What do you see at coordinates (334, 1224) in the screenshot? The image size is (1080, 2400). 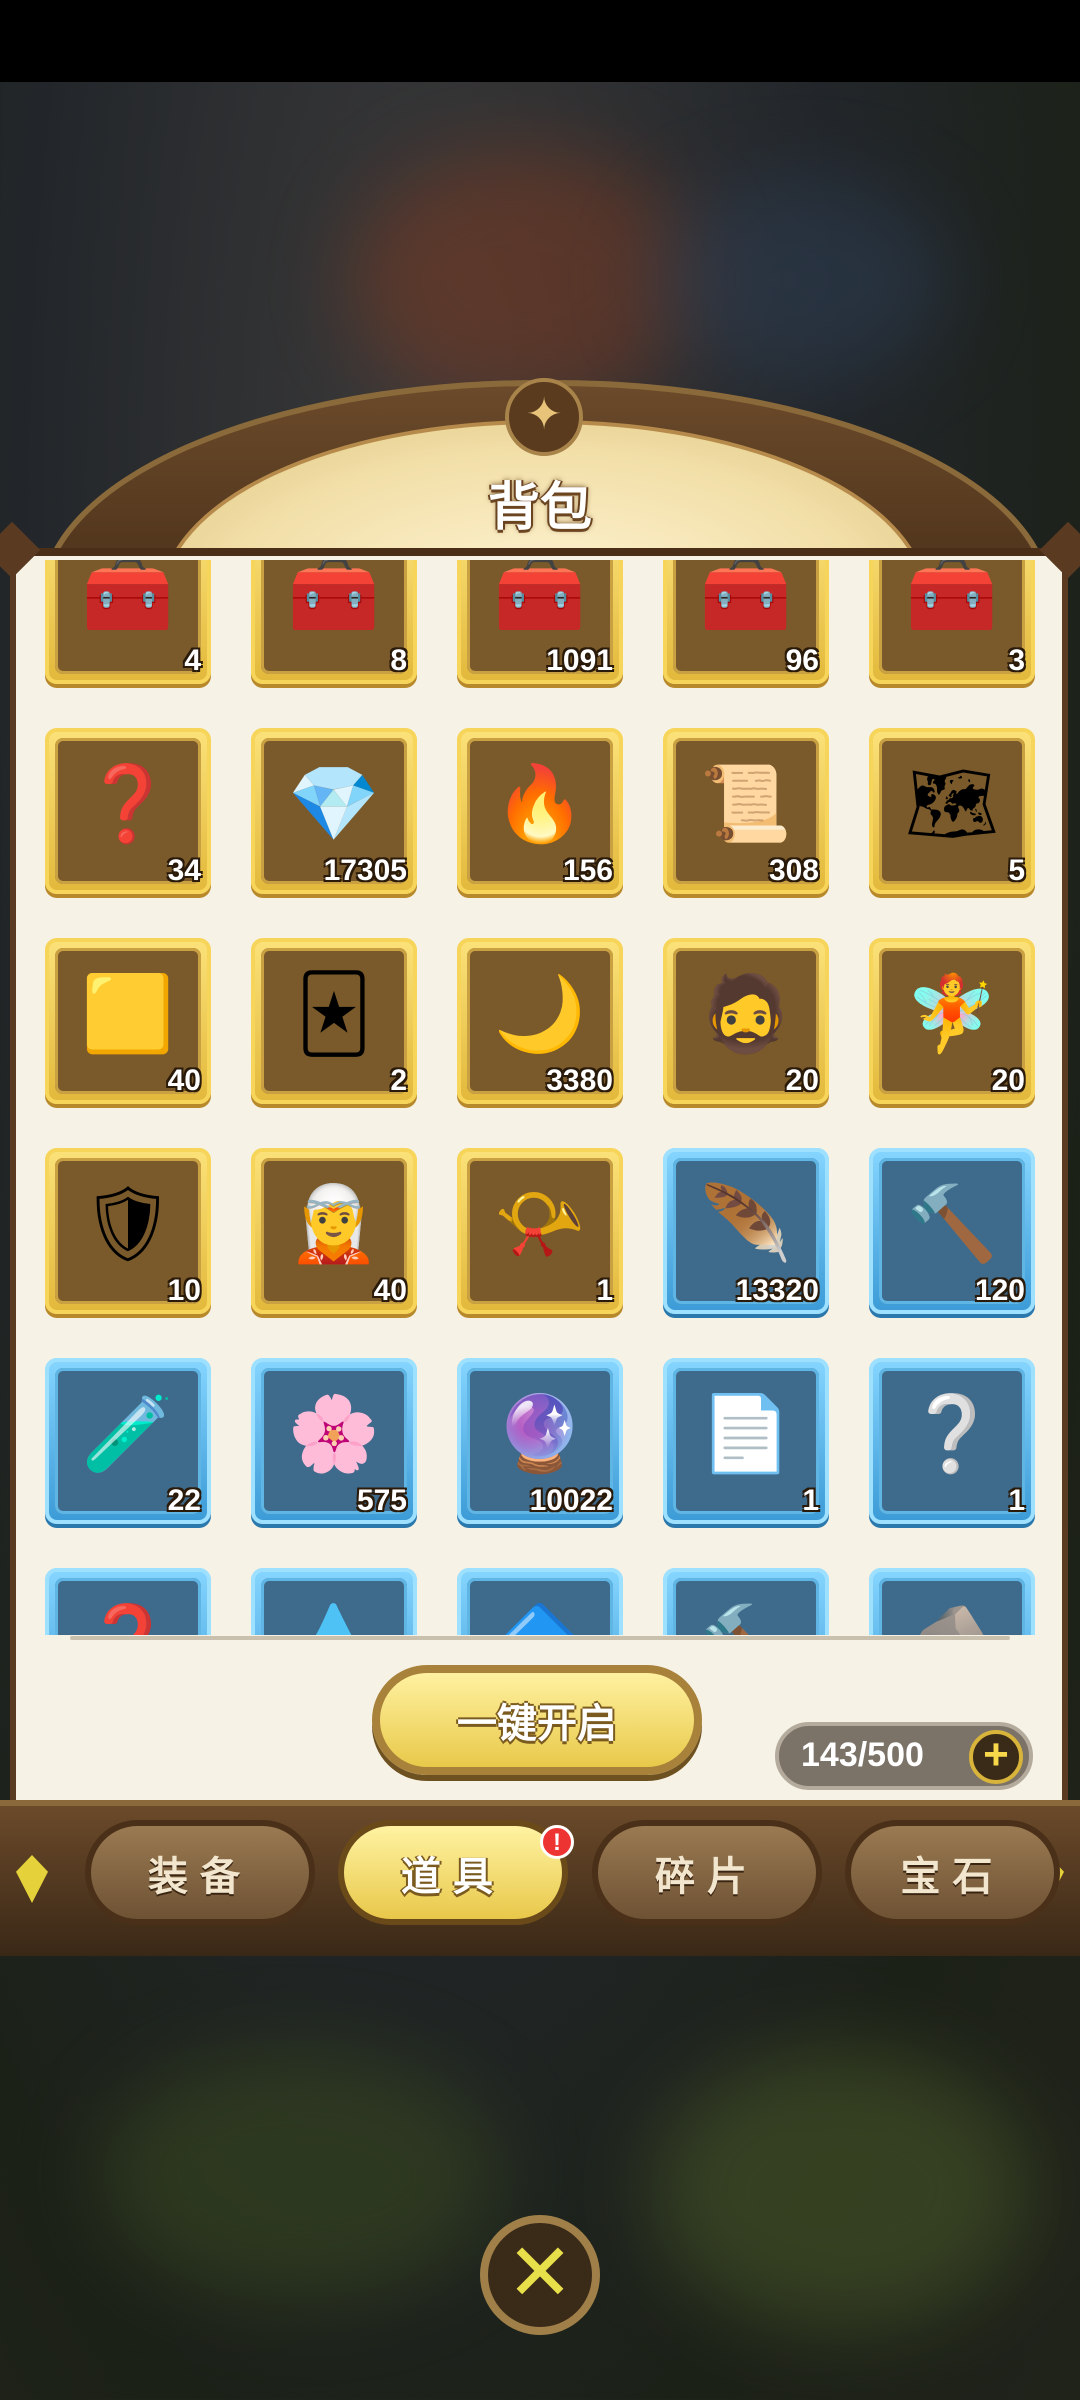 I see `hero-portrait-mage-icon: 🧝` at bounding box center [334, 1224].